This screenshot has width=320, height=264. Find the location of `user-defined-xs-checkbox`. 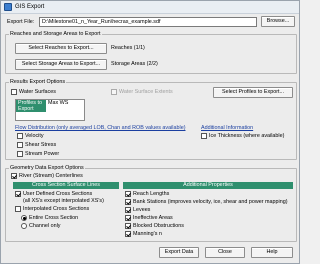

user-defined-xs-checkbox is located at coordinates (18, 194).